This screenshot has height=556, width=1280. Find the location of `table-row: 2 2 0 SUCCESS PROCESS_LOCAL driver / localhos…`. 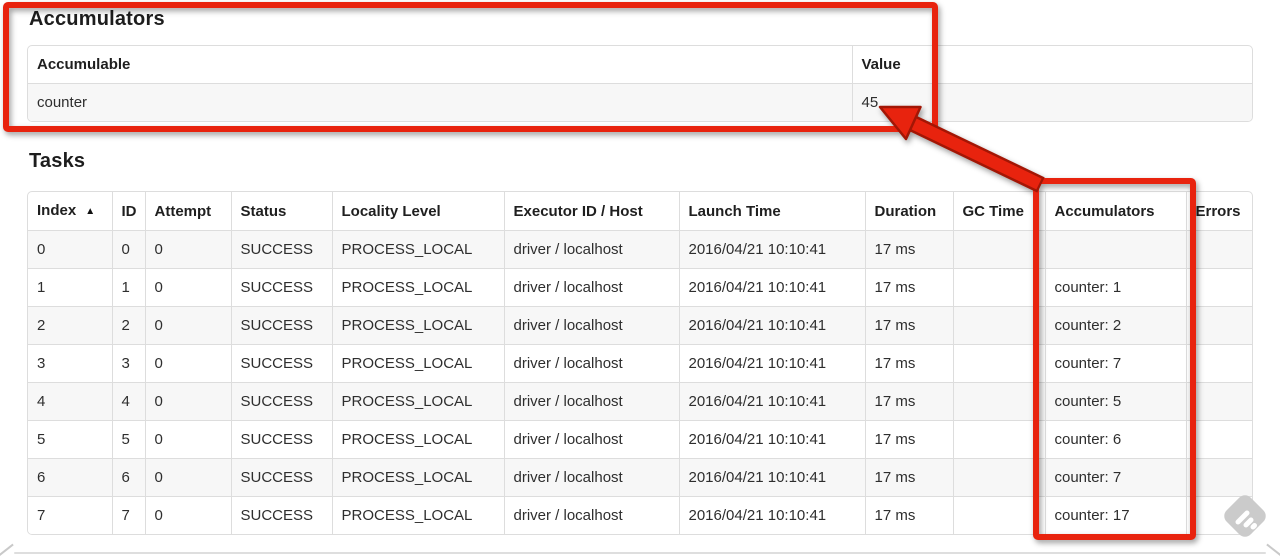

table-row: 2 2 0 SUCCESS PROCESS_LOCAL driver / localhos… is located at coordinates (640, 325).